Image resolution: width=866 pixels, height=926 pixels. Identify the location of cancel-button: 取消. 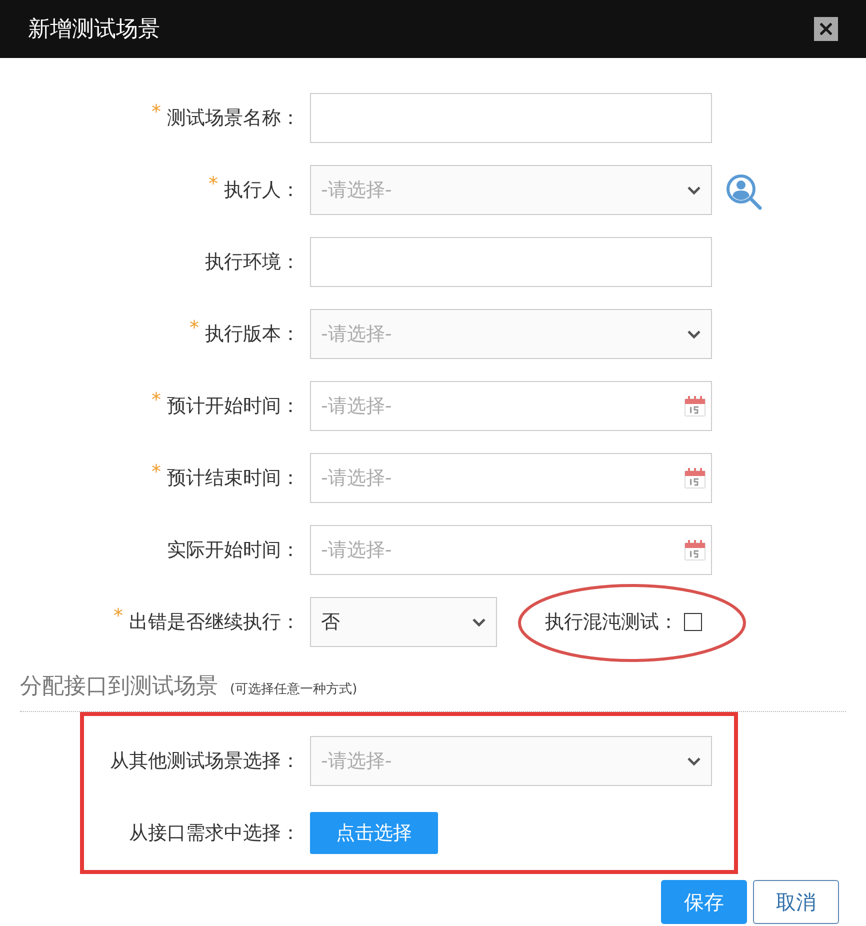
(796, 902).